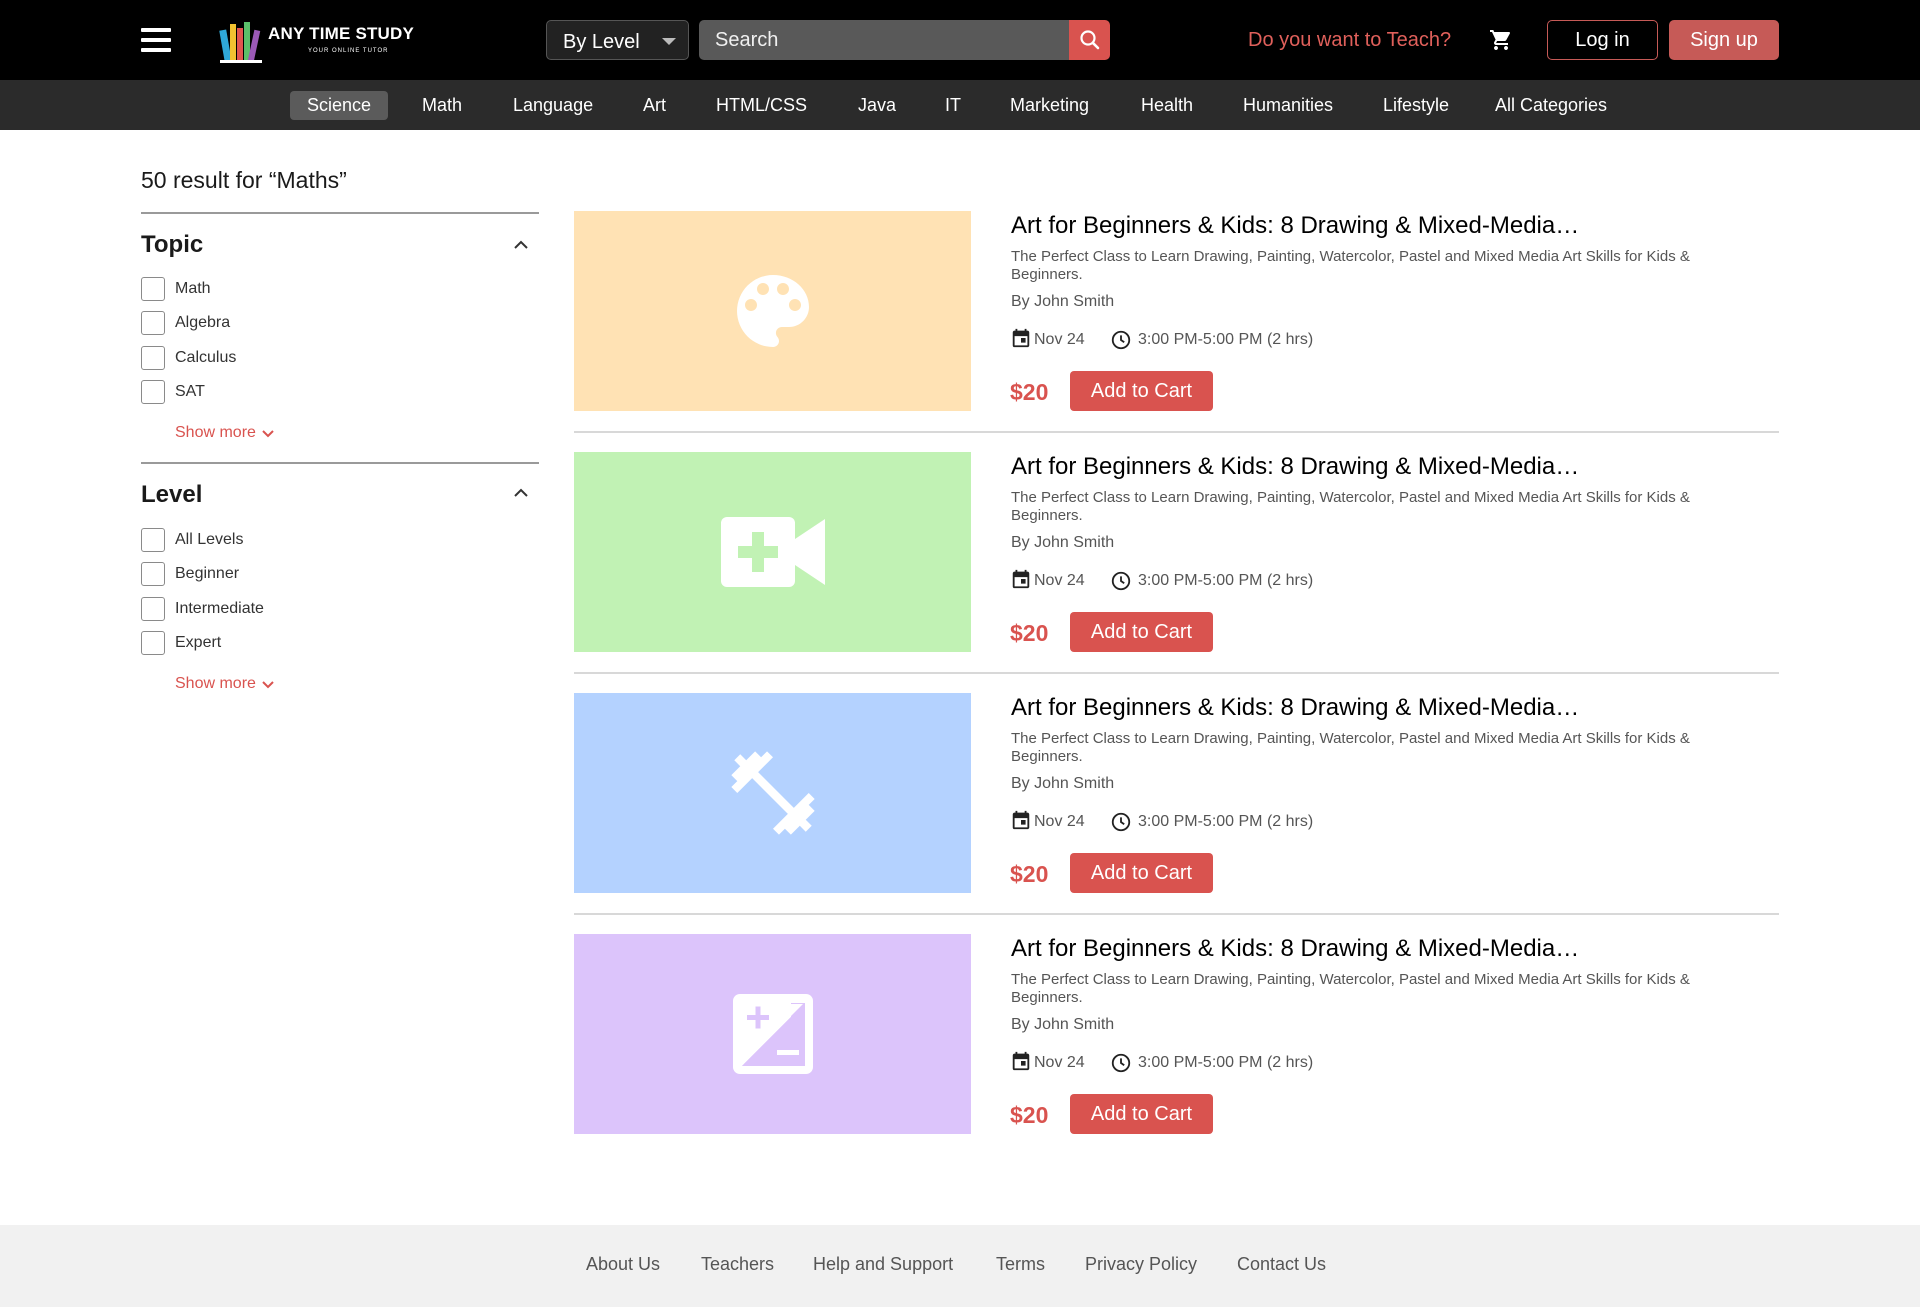  I want to click on category-it: IT, so click(953, 105).